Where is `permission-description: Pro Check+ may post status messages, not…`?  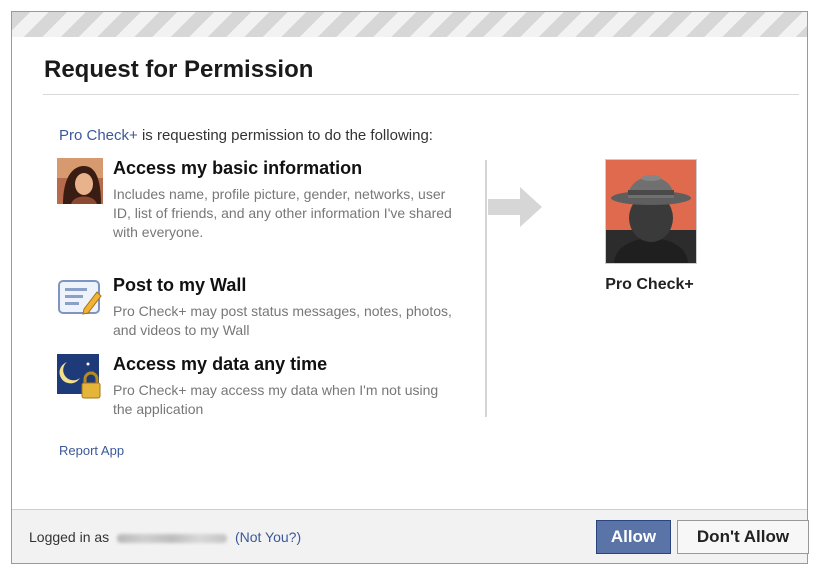
permission-description: Pro Check+ may post status messages, not… is located at coordinates (282, 320).